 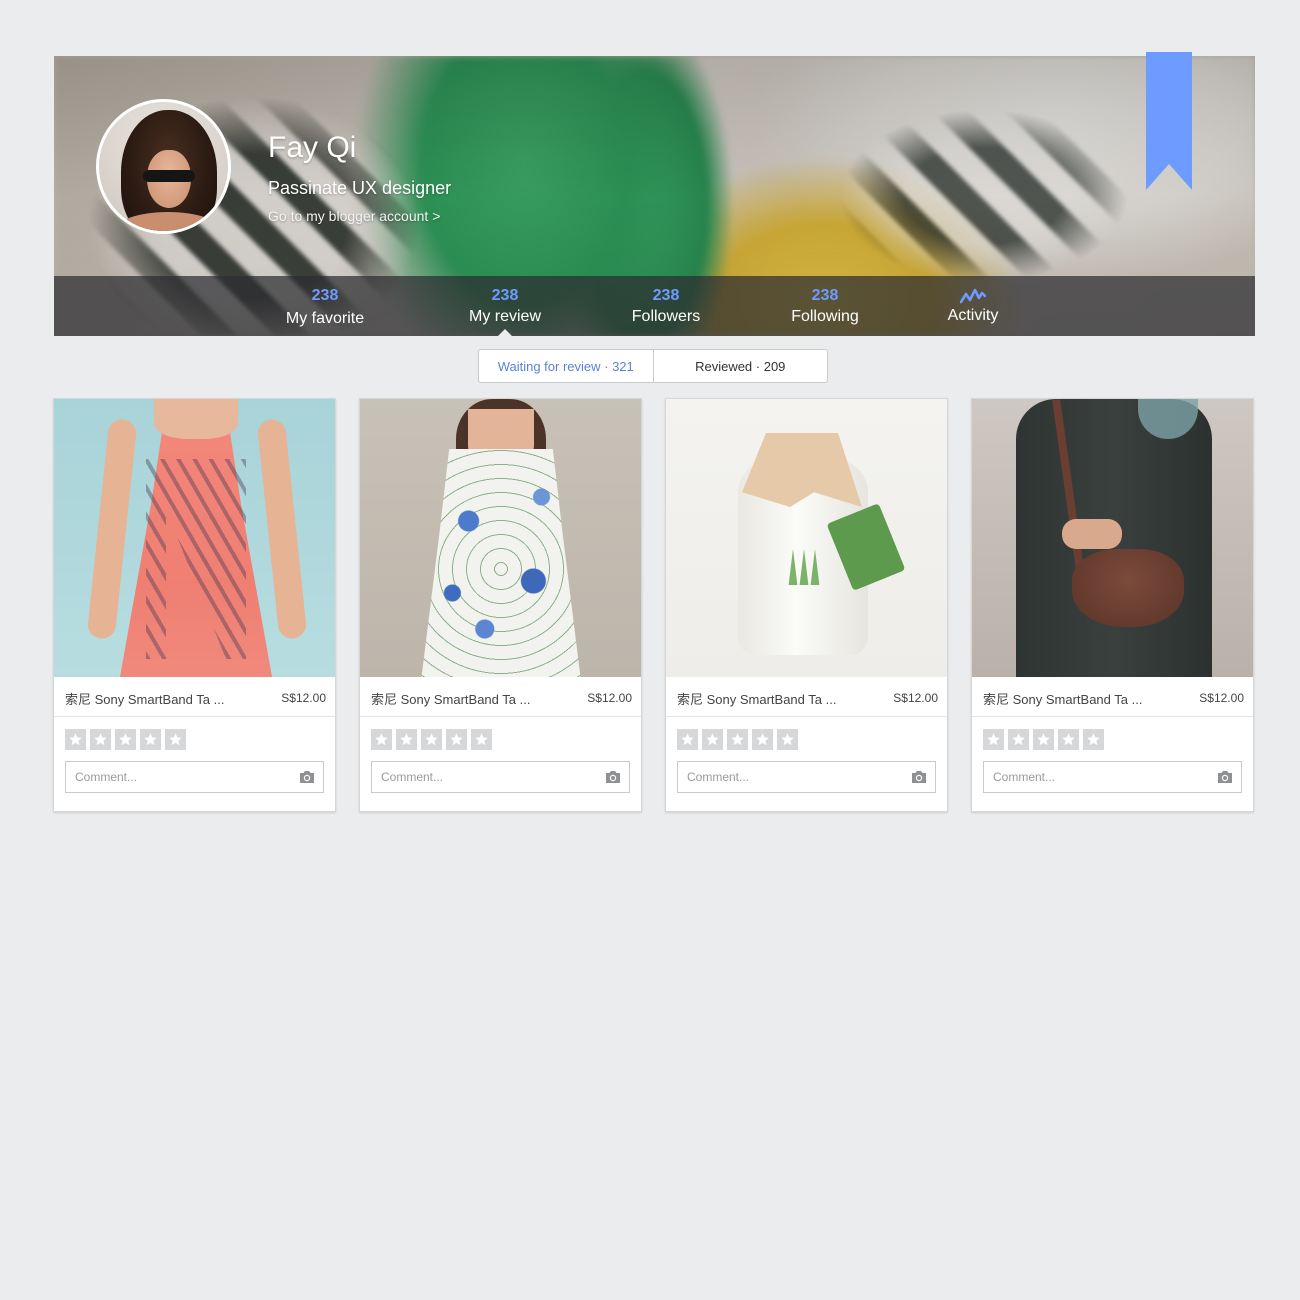 What do you see at coordinates (360, 188) in the screenshot?
I see `profile-tagline: Passinate UX designer` at bounding box center [360, 188].